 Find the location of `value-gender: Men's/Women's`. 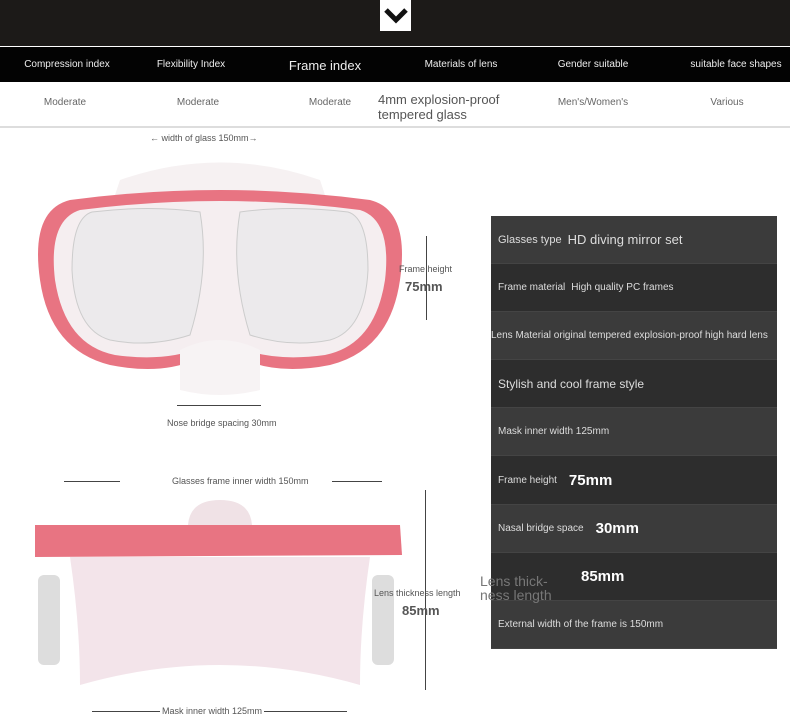

value-gender: Men's/Women's is located at coordinates (593, 102).